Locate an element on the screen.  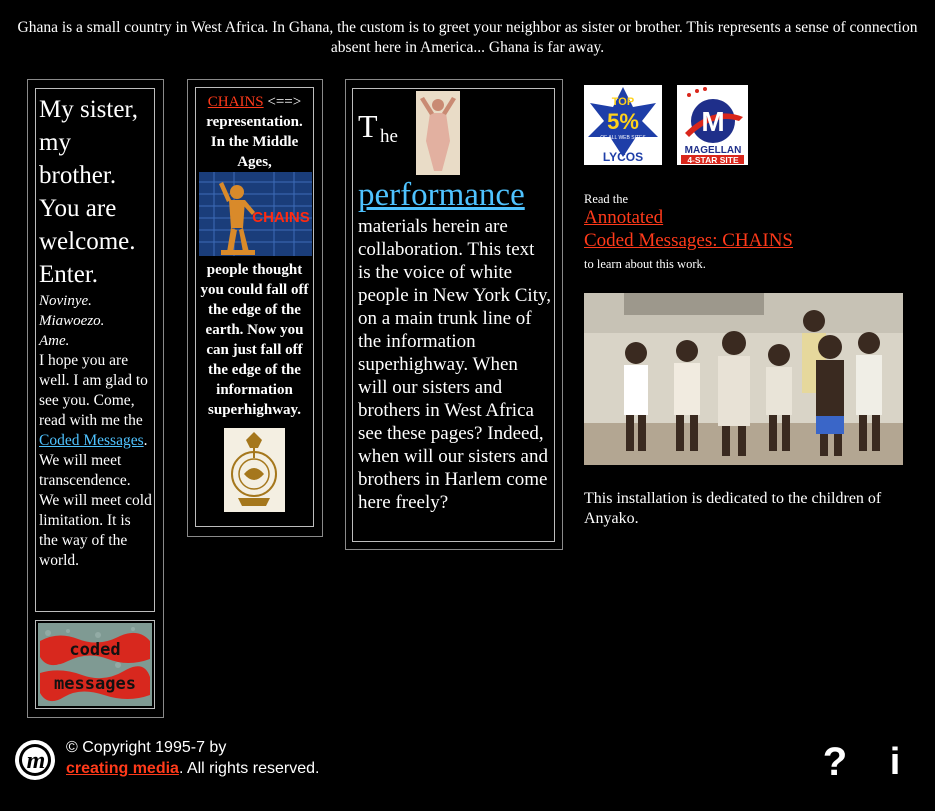
chains-arrow: <==> is located at coordinates (284, 102).